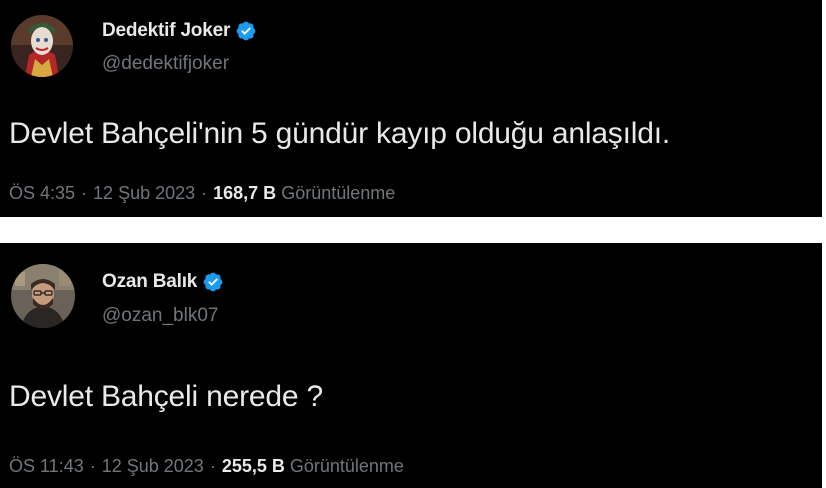 This screenshot has width=826, height=488. I want to click on tweet-text: Devlet Bahçeli nerede ?, so click(166, 396).